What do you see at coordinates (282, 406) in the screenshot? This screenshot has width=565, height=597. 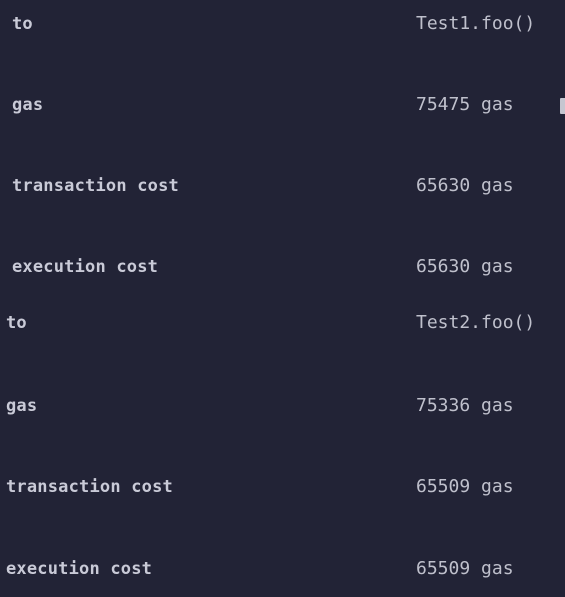 I see `row-gas: gas 75336 gas` at bounding box center [282, 406].